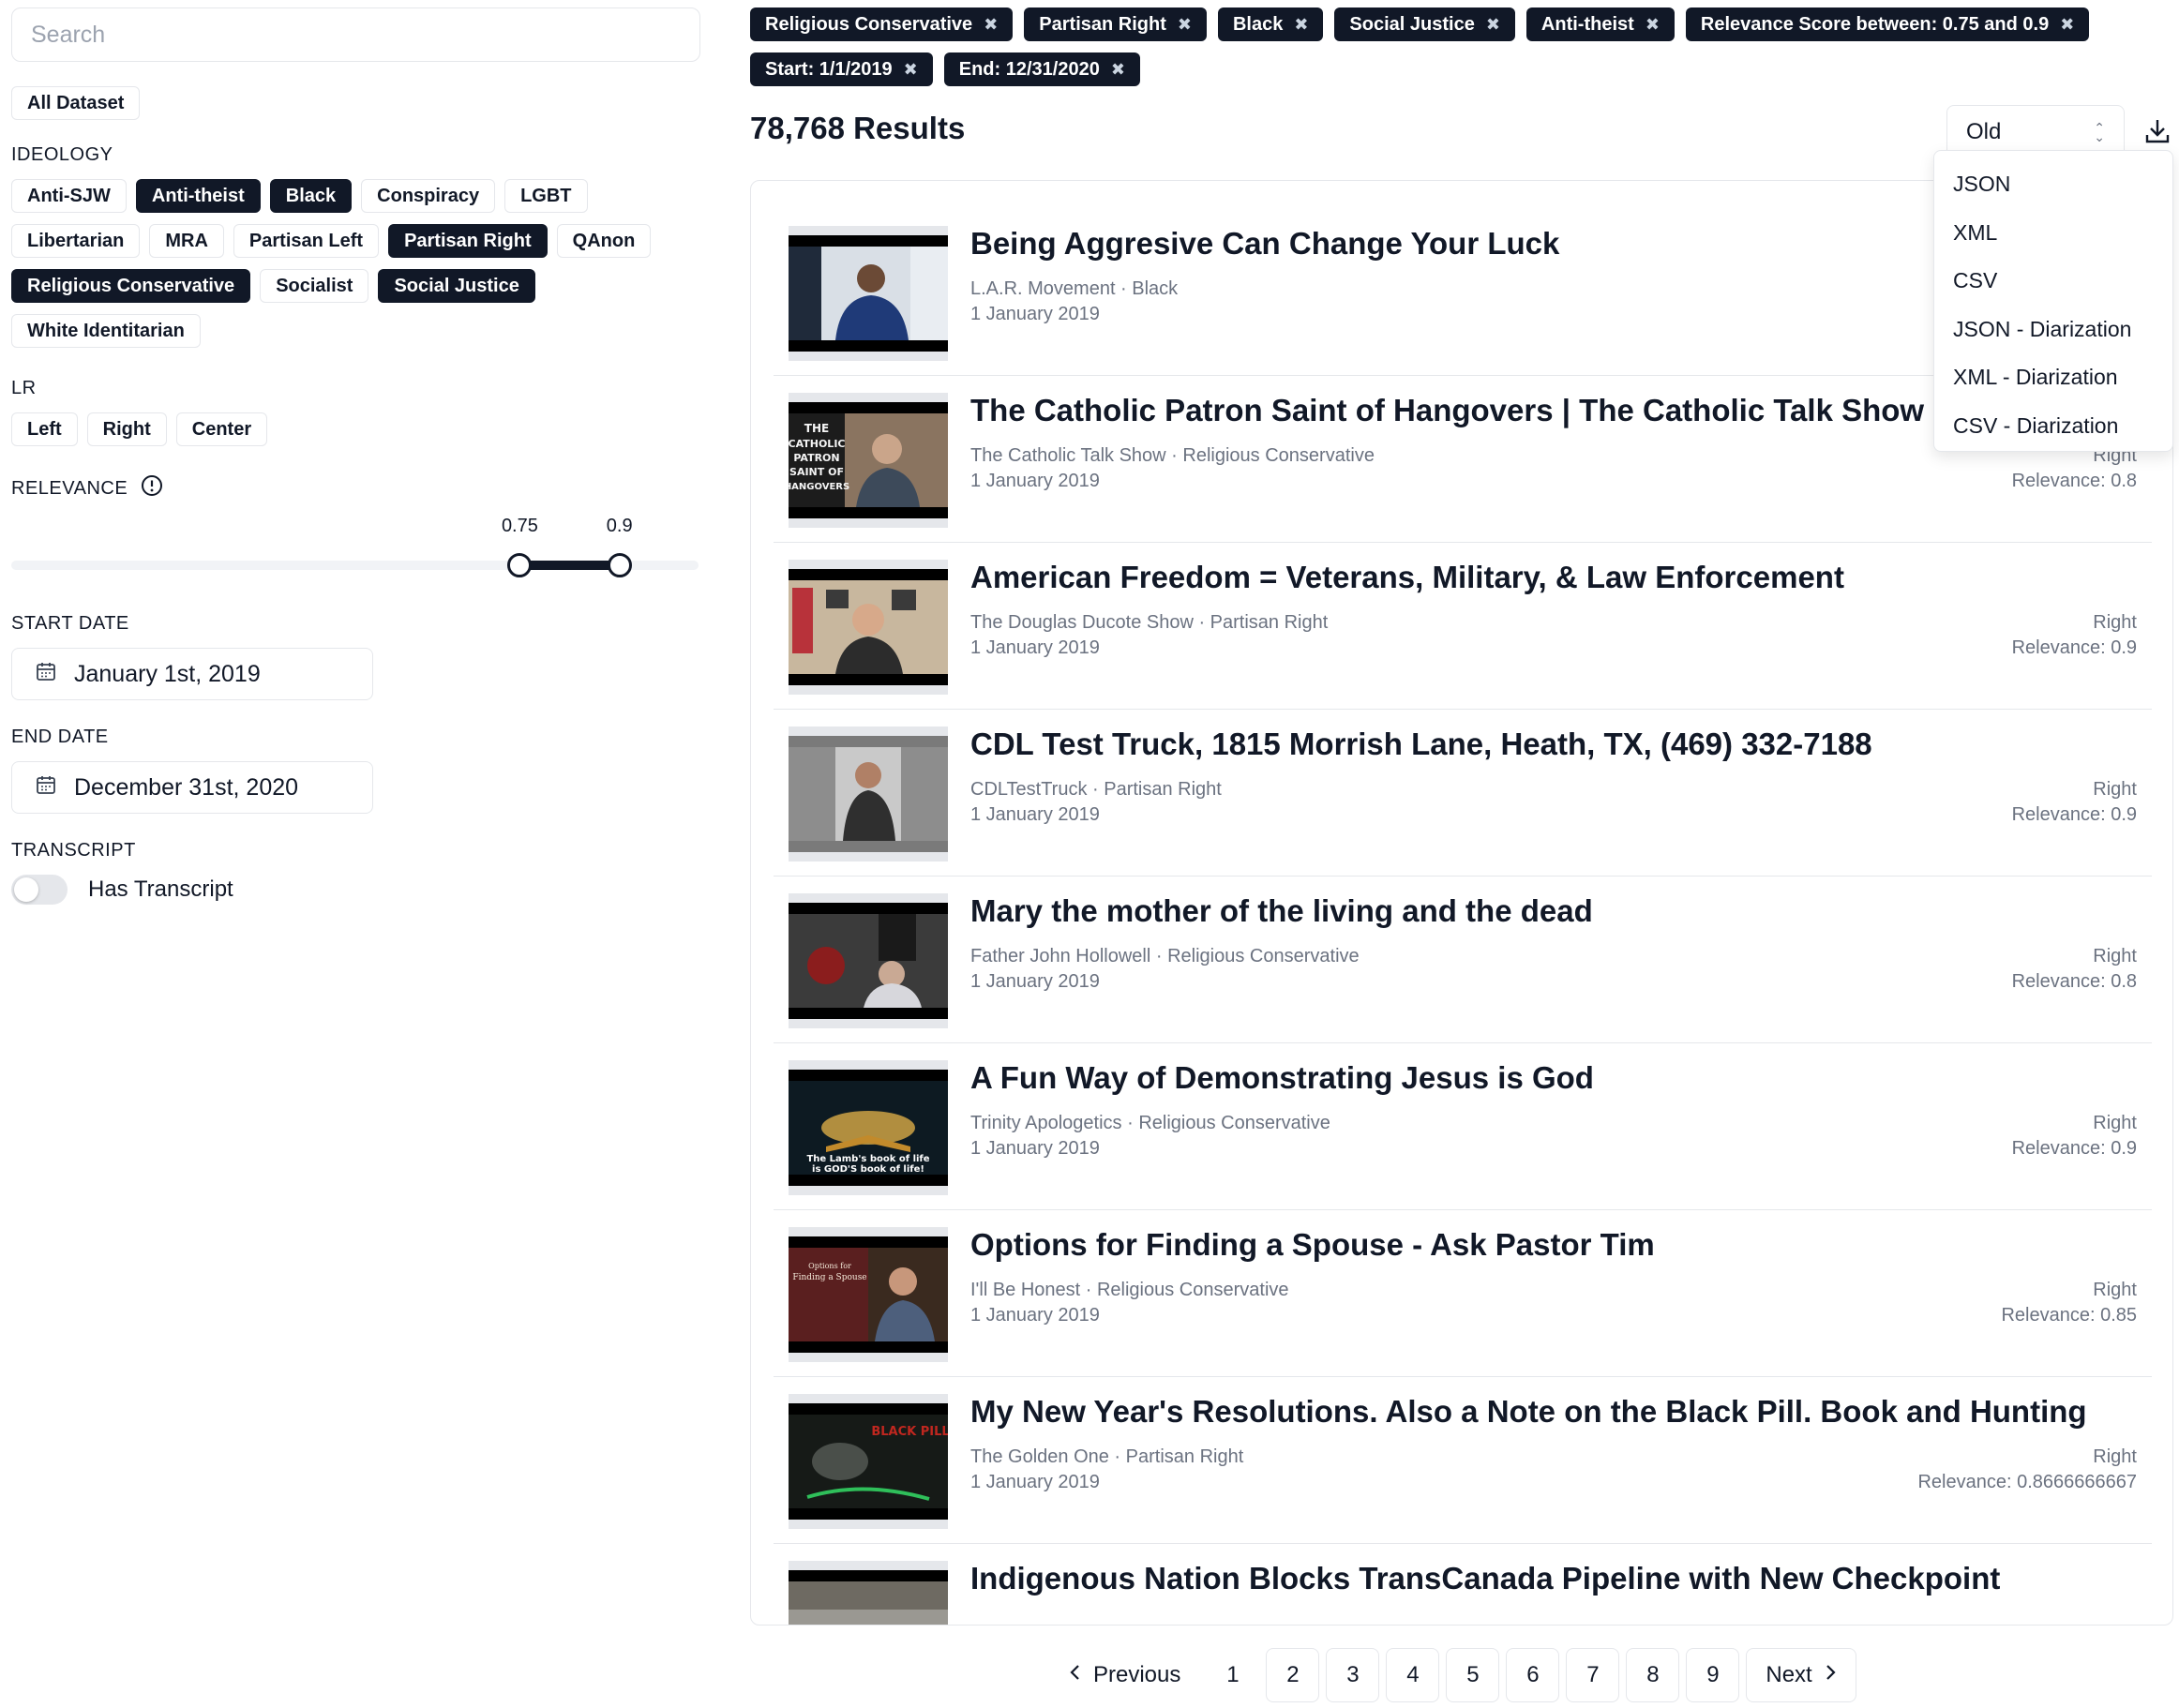 This screenshot has width=2179, height=1708. Describe the element at coordinates (186, 241) in the screenshot. I see `ideology-chip: MRA` at that location.